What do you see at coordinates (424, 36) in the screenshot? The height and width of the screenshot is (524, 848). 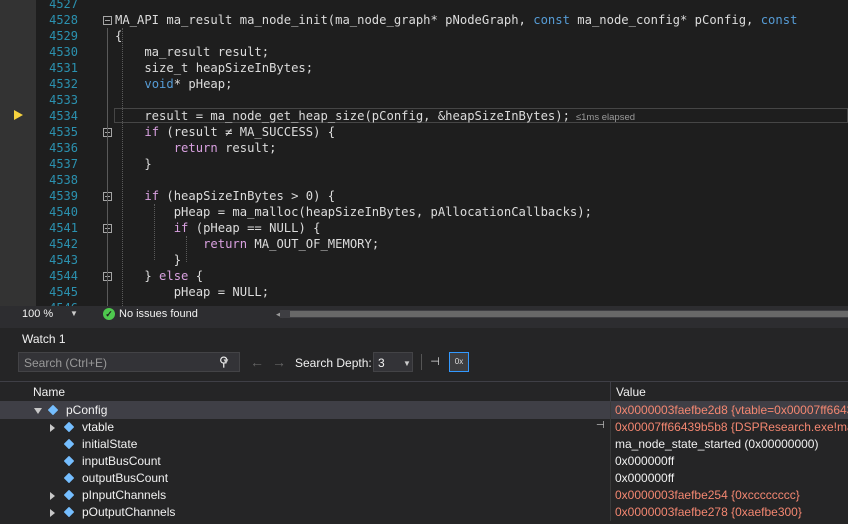 I see `code-line: 4529{` at bounding box center [424, 36].